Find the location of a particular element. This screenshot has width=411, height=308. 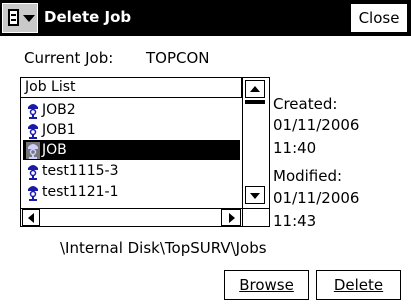

delete-button-label: Delete is located at coordinates (358, 285).